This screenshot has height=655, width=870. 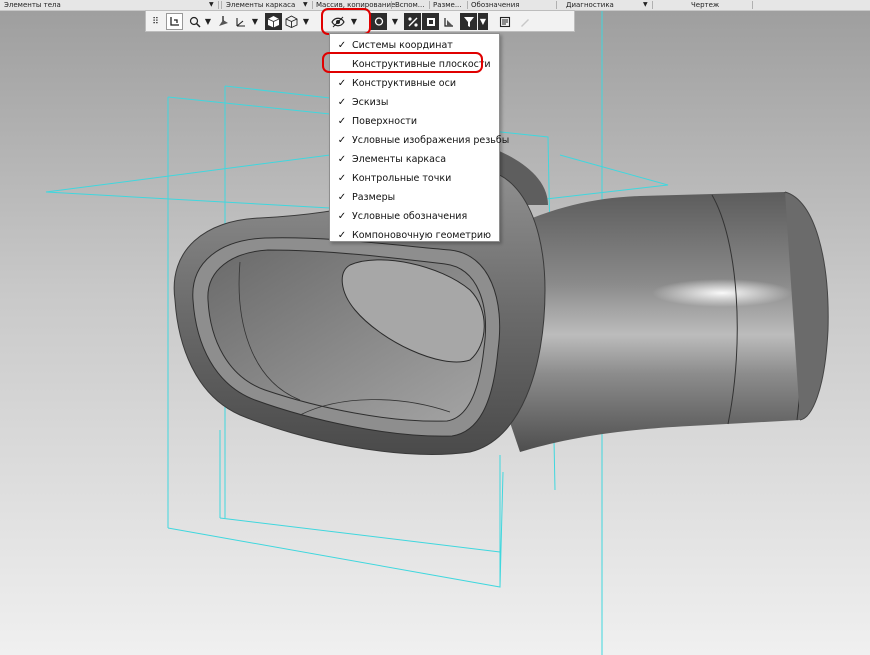 What do you see at coordinates (273, 21) in the screenshot?
I see `shaded-display-icon` at bounding box center [273, 21].